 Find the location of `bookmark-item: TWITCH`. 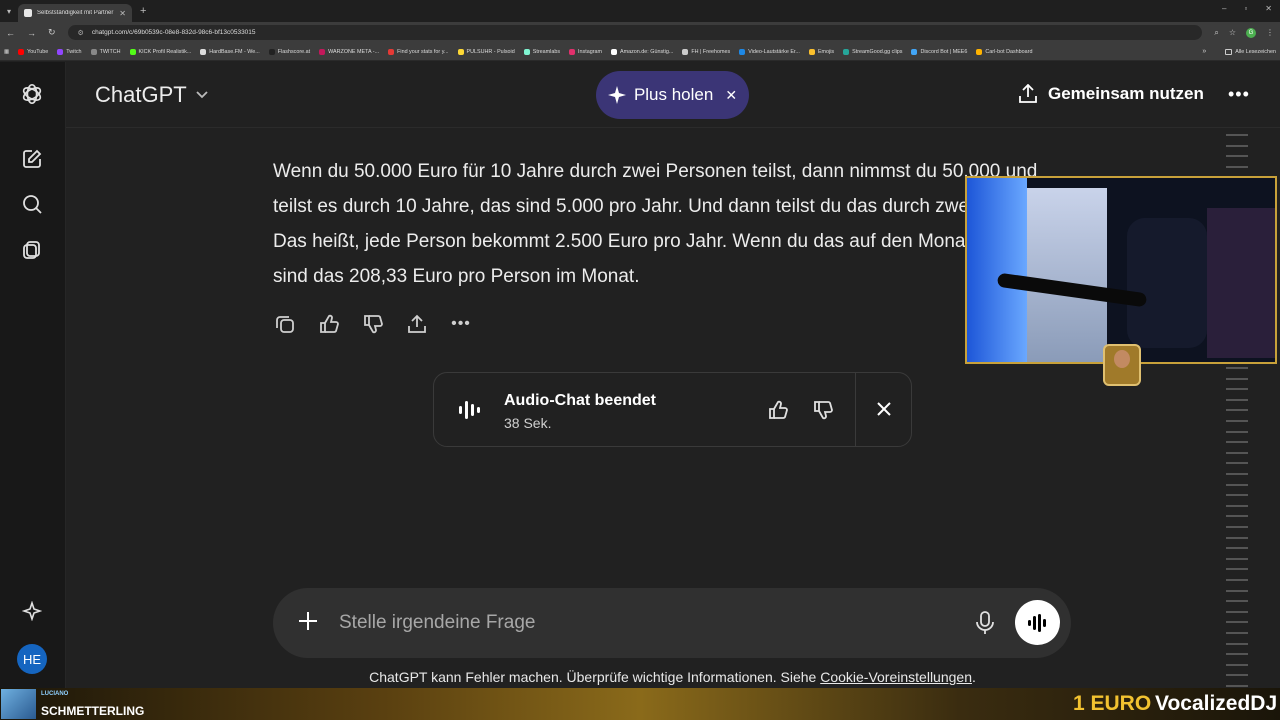

bookmark-item: TWITCH is located at coordinates (105, 51).